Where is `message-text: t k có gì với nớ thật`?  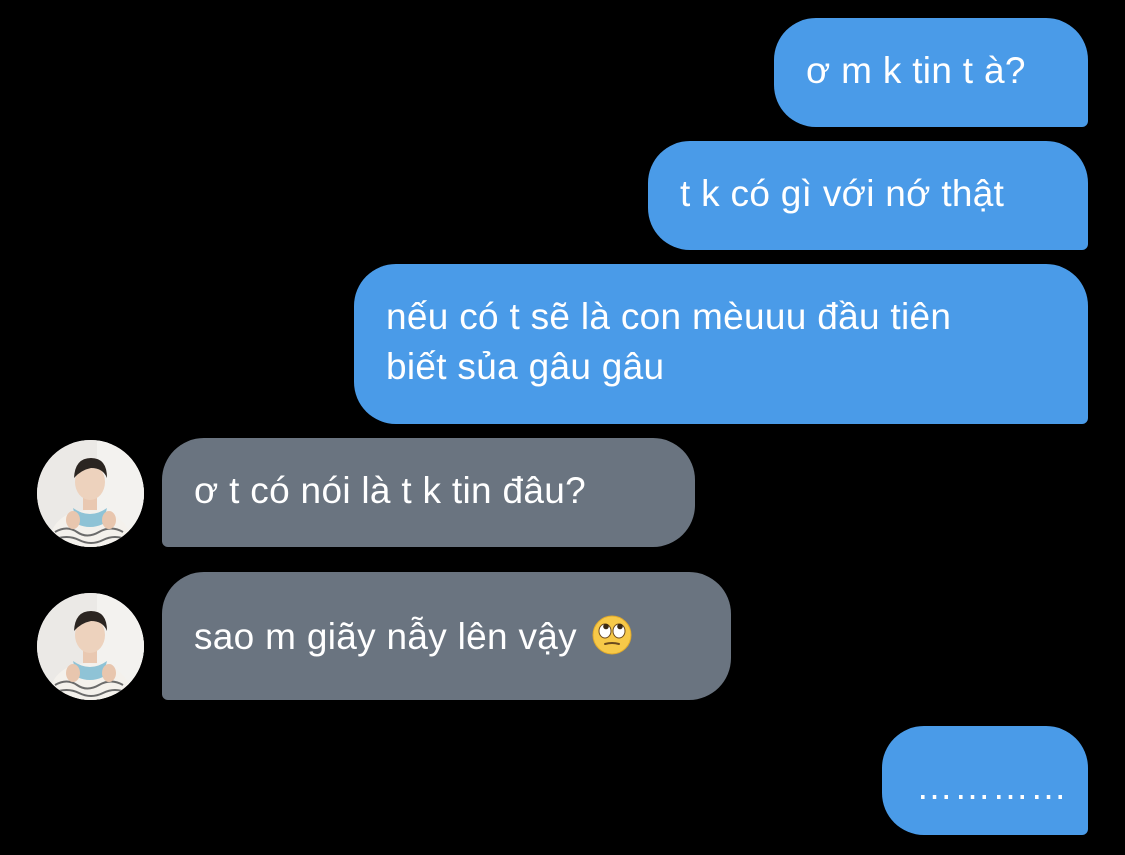
message-text: t k có gì với nớ thật is located at coordinates (842, 193).